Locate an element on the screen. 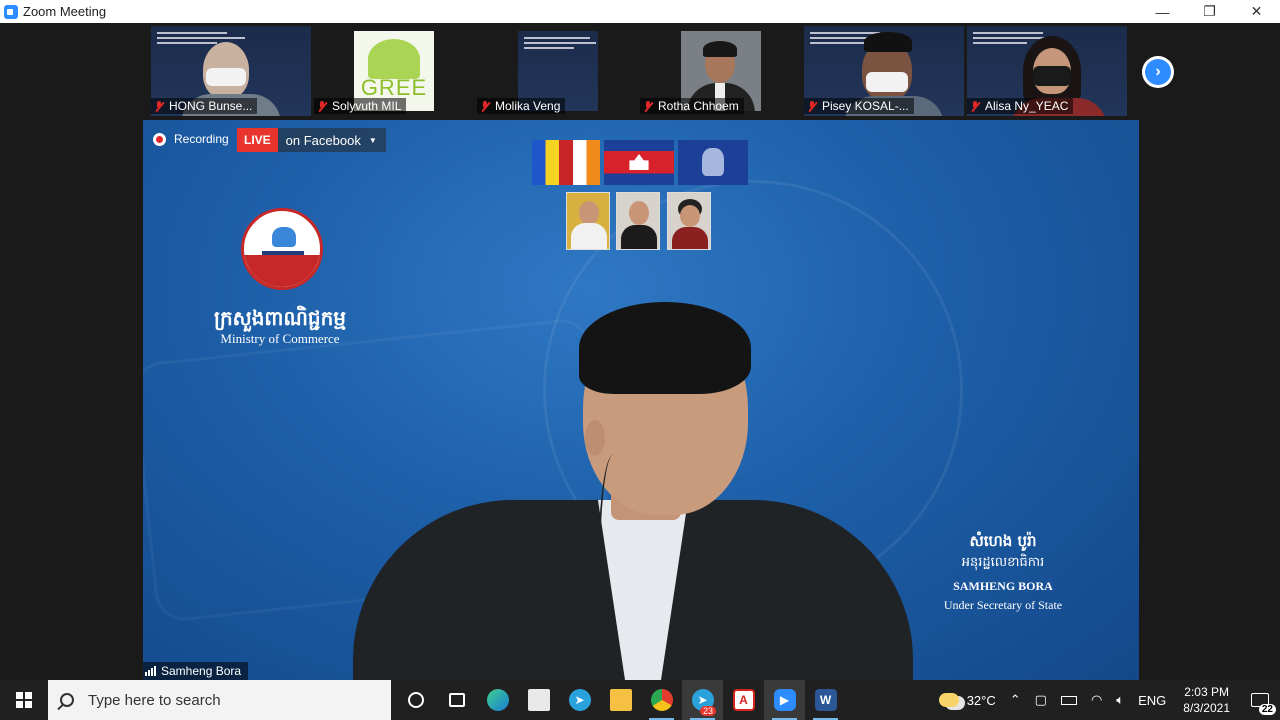  window-title: Zoom Meeting is located at coordinates (65, 11).